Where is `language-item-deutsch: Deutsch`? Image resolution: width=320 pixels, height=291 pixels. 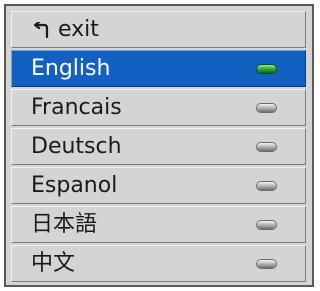
language-item-deutsch: Deutsch is located at coordinates (158, 146).